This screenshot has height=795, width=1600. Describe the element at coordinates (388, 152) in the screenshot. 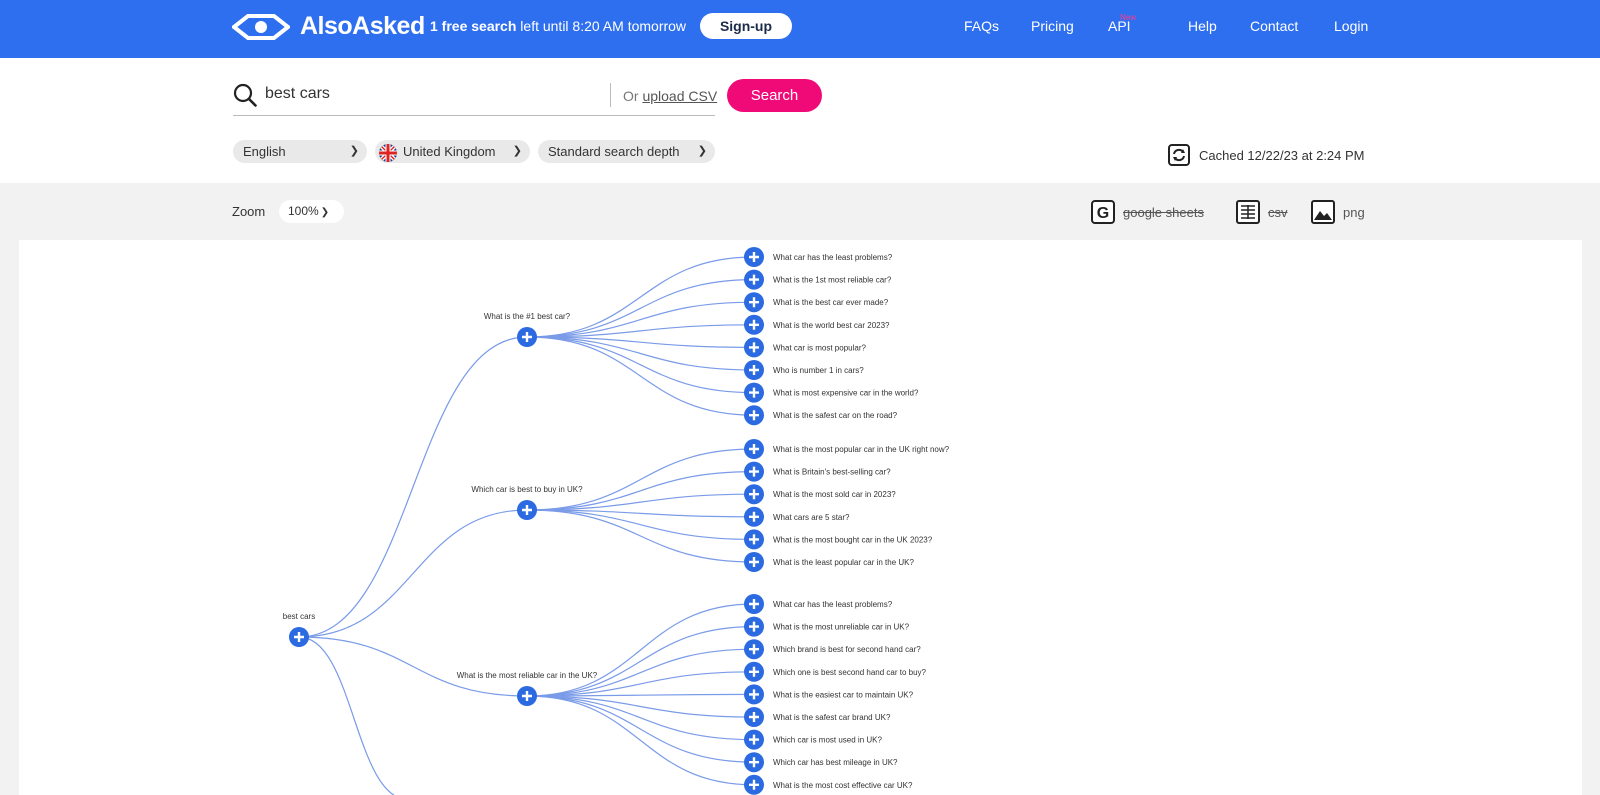

I see `uk-flag-icon` at that location.